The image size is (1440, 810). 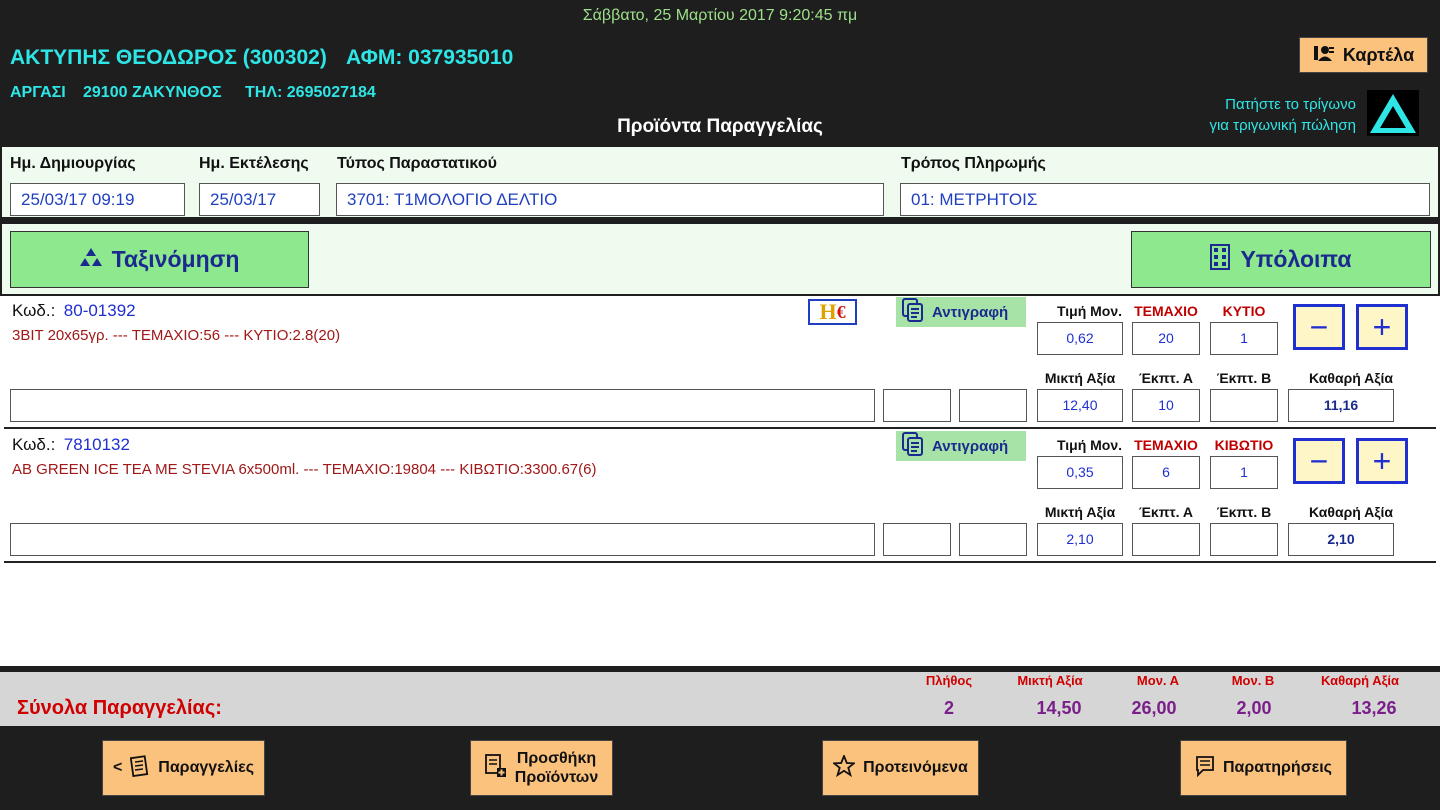 What do you see at coordinates (1351, 378) in the screenshot?
I see `net-label: Καθαρή Αξία` at bounding box center [1351, 378].